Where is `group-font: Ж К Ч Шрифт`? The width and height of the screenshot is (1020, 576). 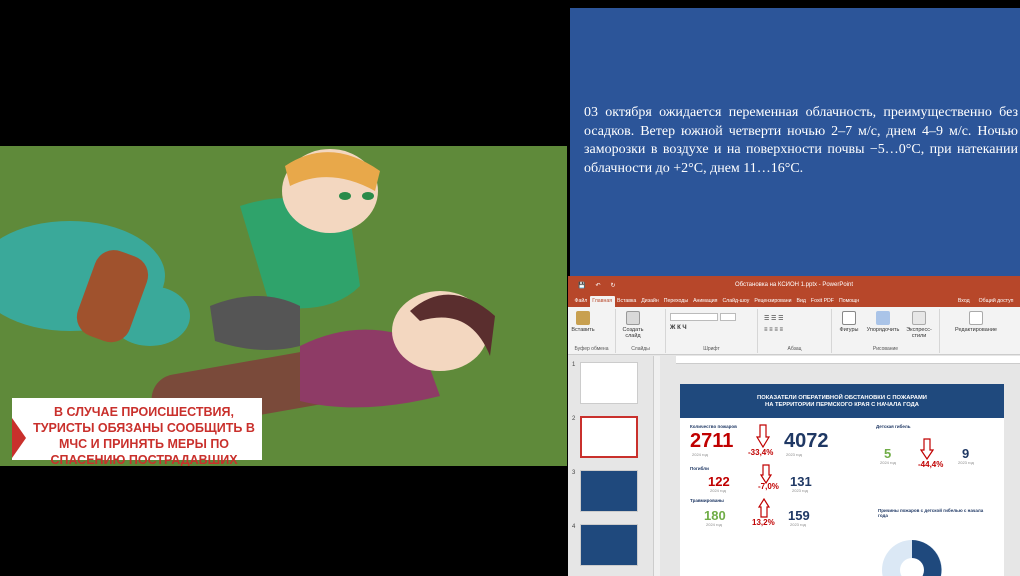
group-font: Ж К Ч Шрифт is located at coordinates (712, 331).